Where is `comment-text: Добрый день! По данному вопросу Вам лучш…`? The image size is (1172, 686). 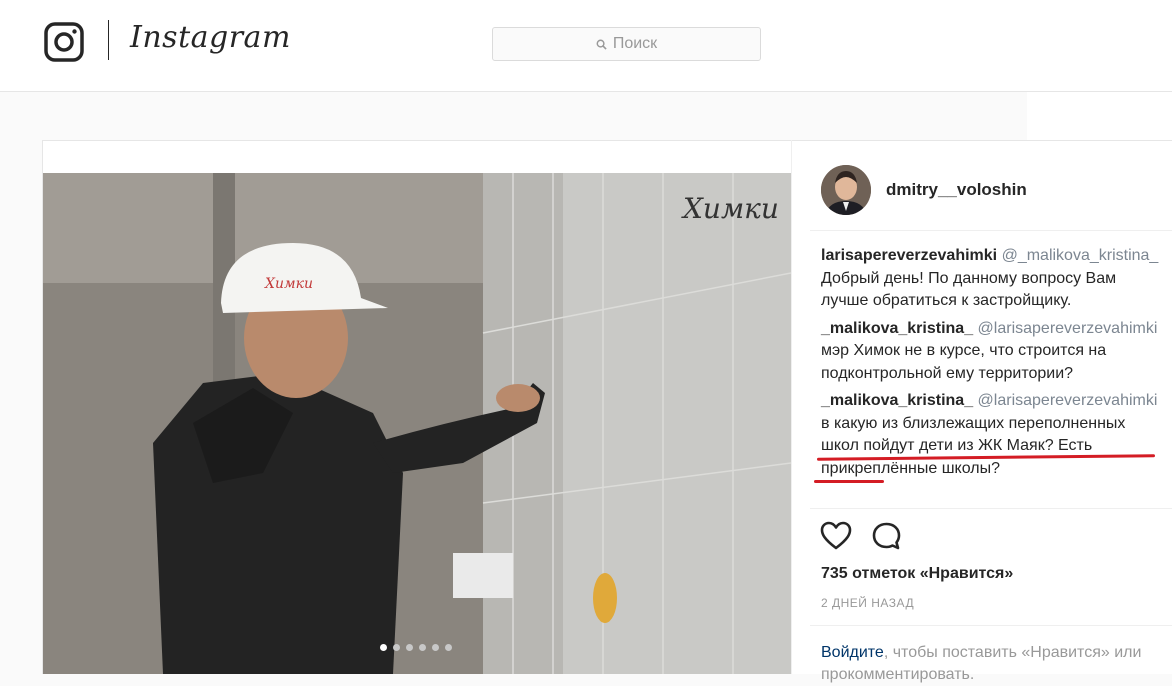
comment-text: Добрый день! По данному вопросу Вам лучш… is located at coordinates (969, 289).